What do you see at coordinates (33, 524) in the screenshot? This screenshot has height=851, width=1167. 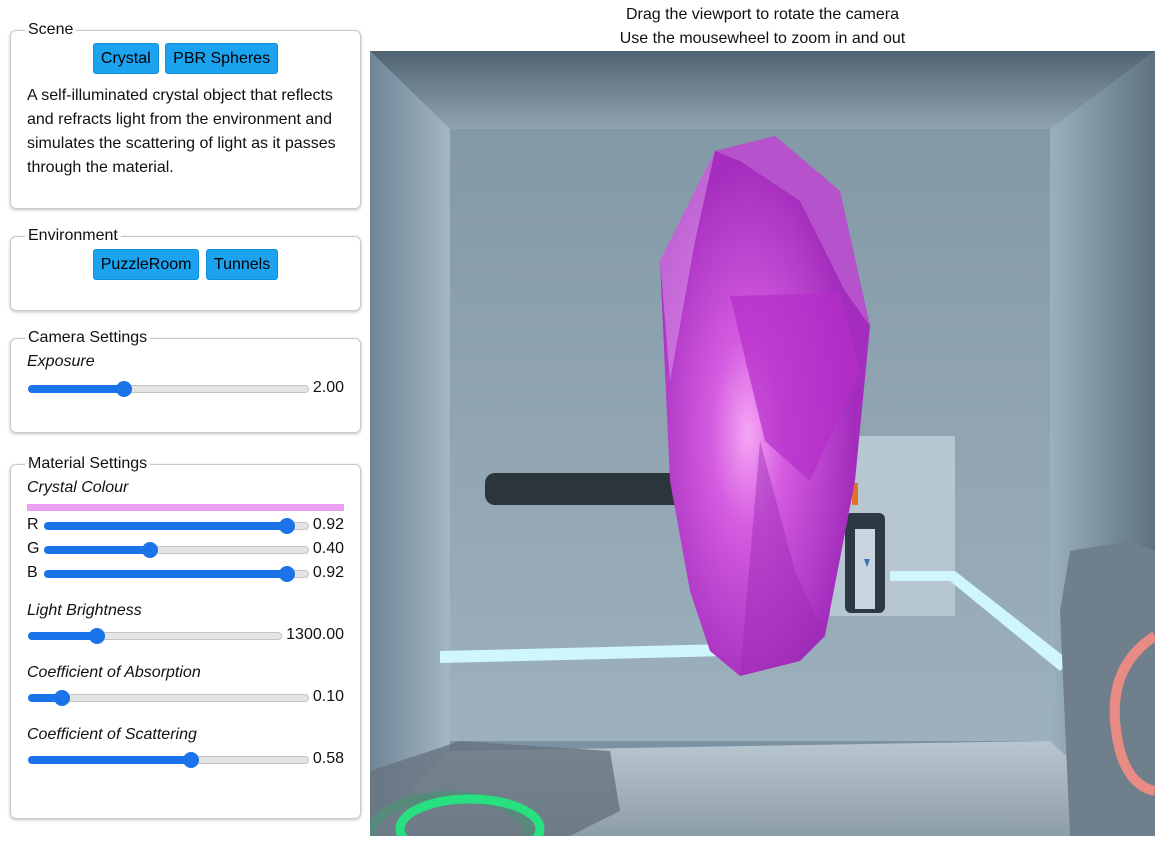 I see `red-channel-label: R` at bounding box center [33, 524].